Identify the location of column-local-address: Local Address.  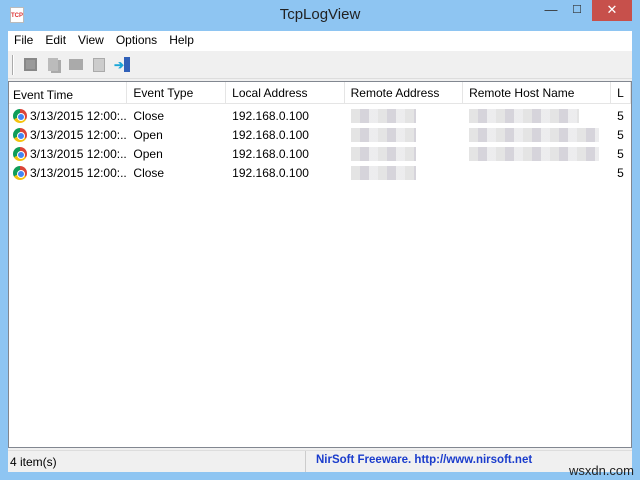
(285, 92).